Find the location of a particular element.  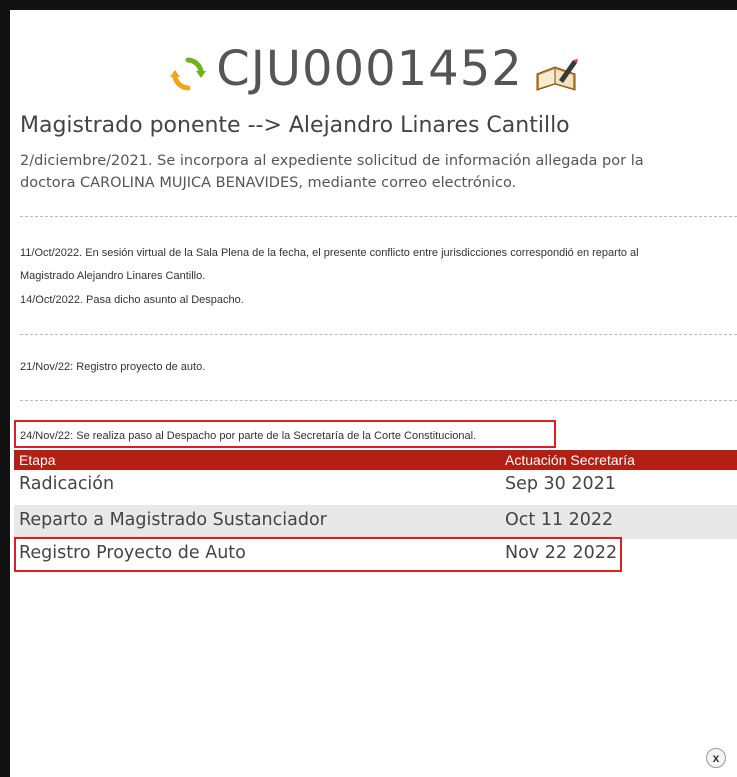

note-registro: 21/Nov/22: Registro proyecto de auto. is located at coordinates (113, 367).